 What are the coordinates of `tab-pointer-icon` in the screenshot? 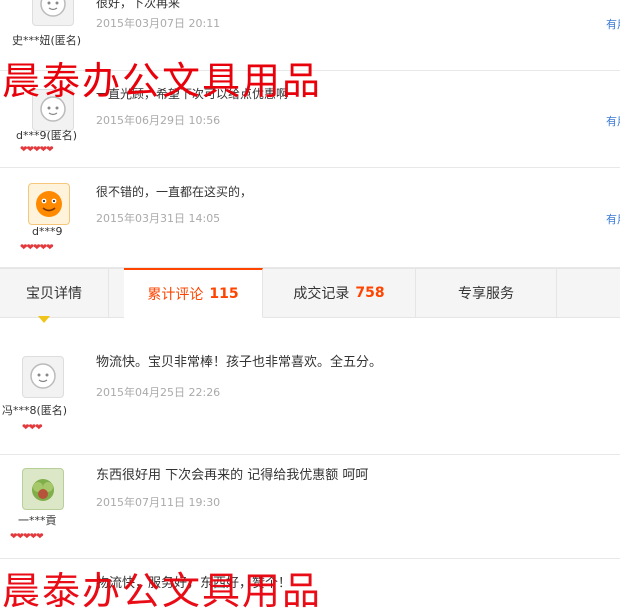 It's located at (44, 319).